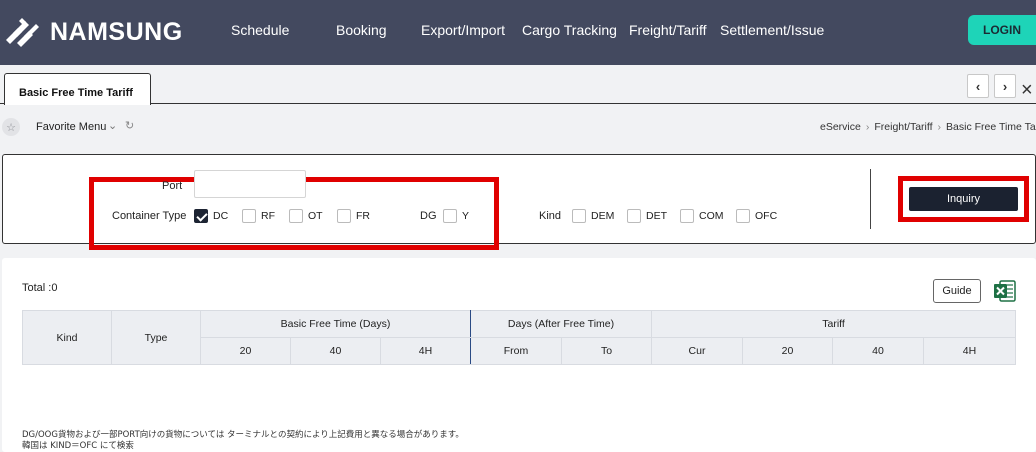 The height and width of the screenshot is (452, 1036). What do you see at coordinates (221, 216) in the screenshot?
I see `checkbox-dc-label: DC` at bounding box center [221, 216].